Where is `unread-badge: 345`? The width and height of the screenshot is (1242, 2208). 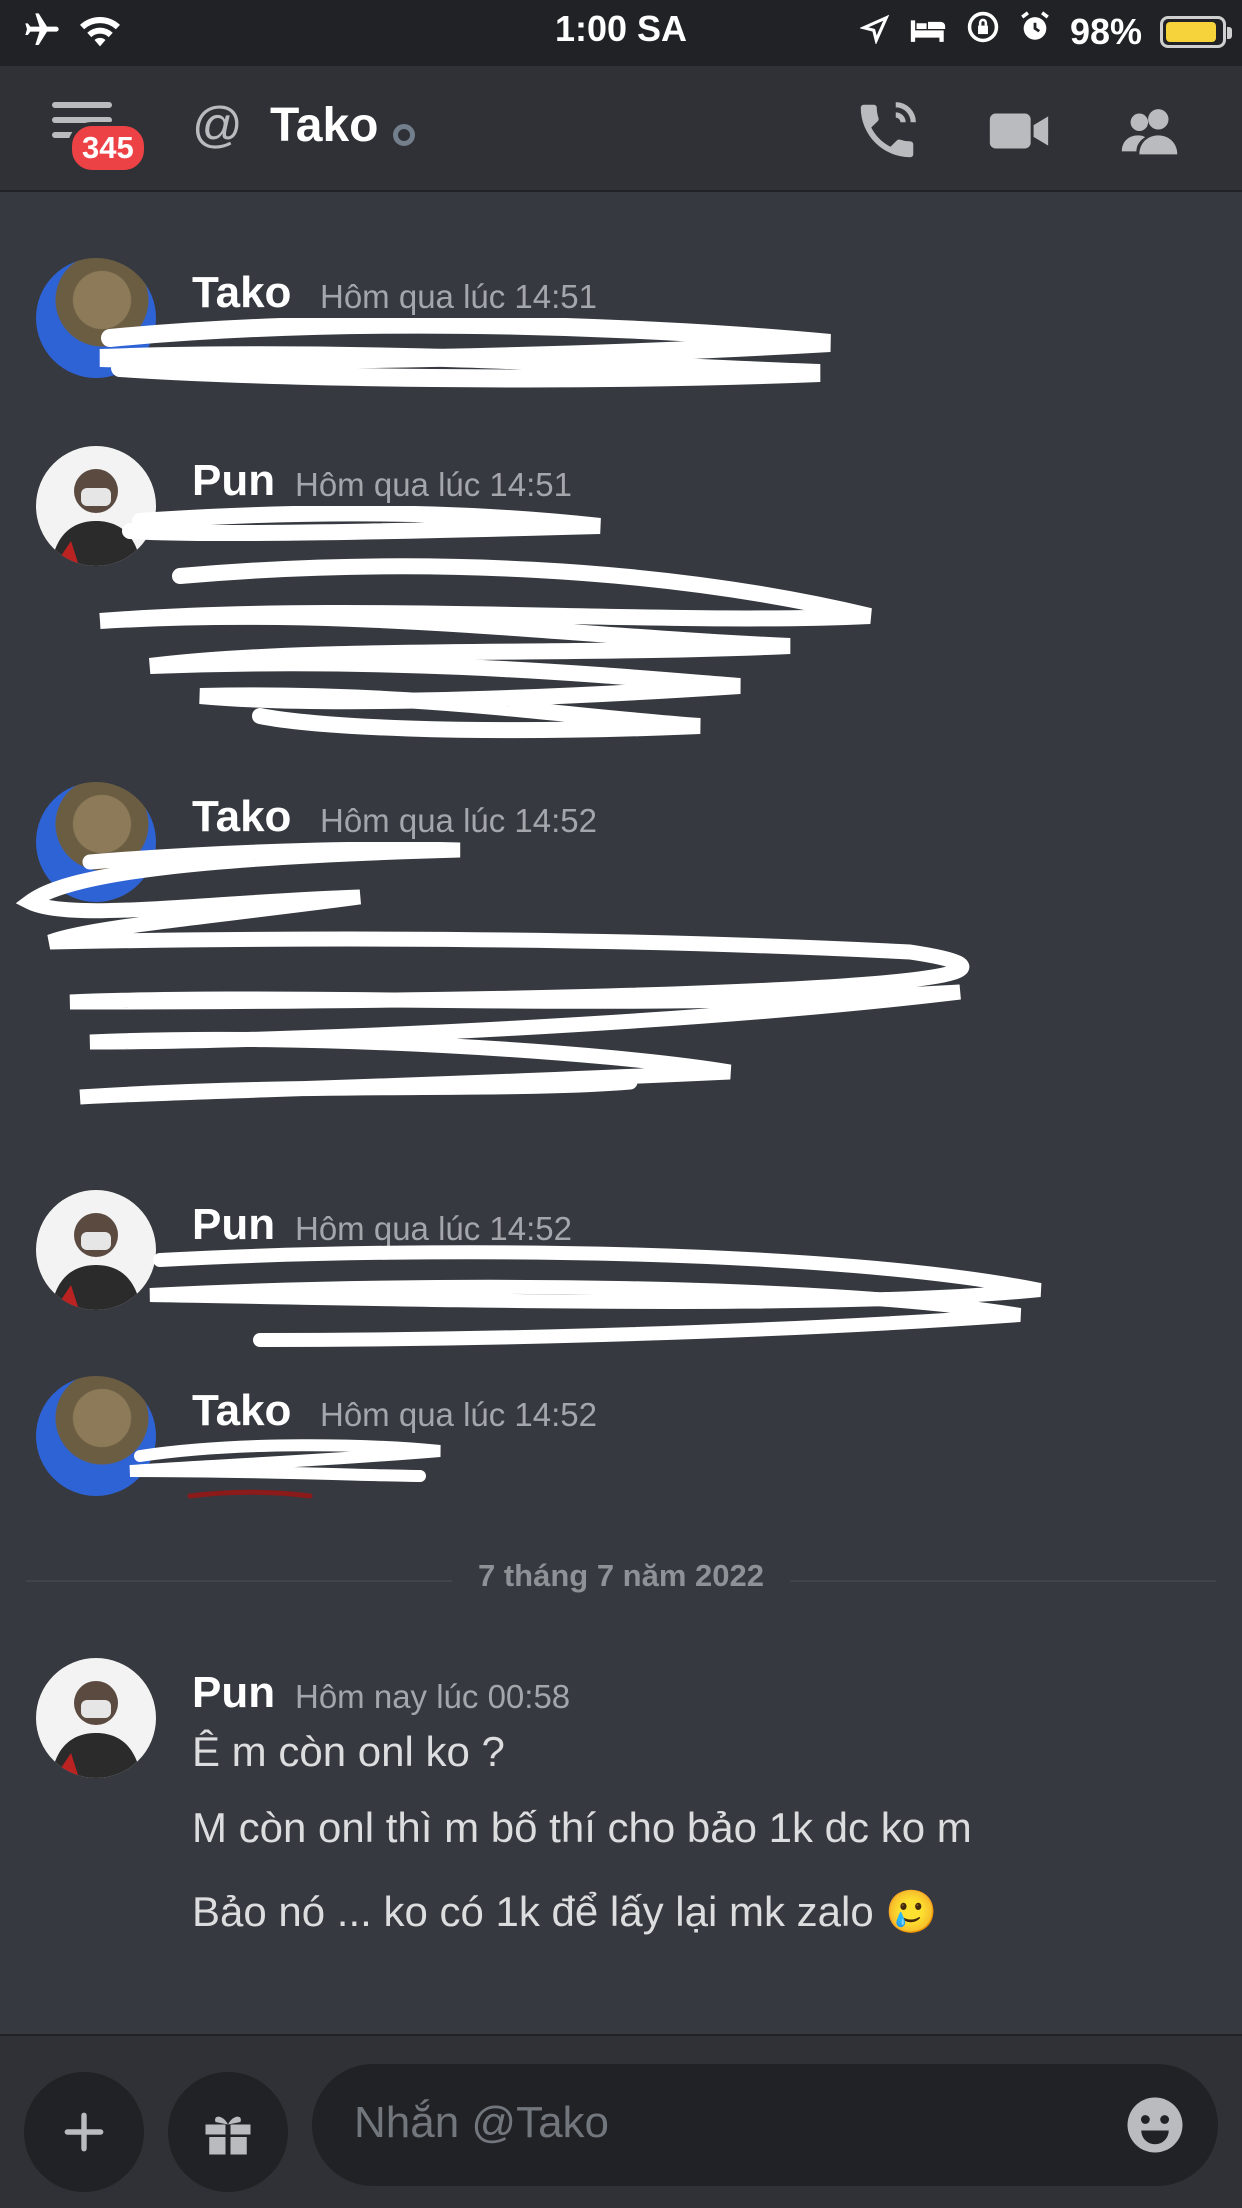
unread-badge: 345 is located at coordinates (108, 148).